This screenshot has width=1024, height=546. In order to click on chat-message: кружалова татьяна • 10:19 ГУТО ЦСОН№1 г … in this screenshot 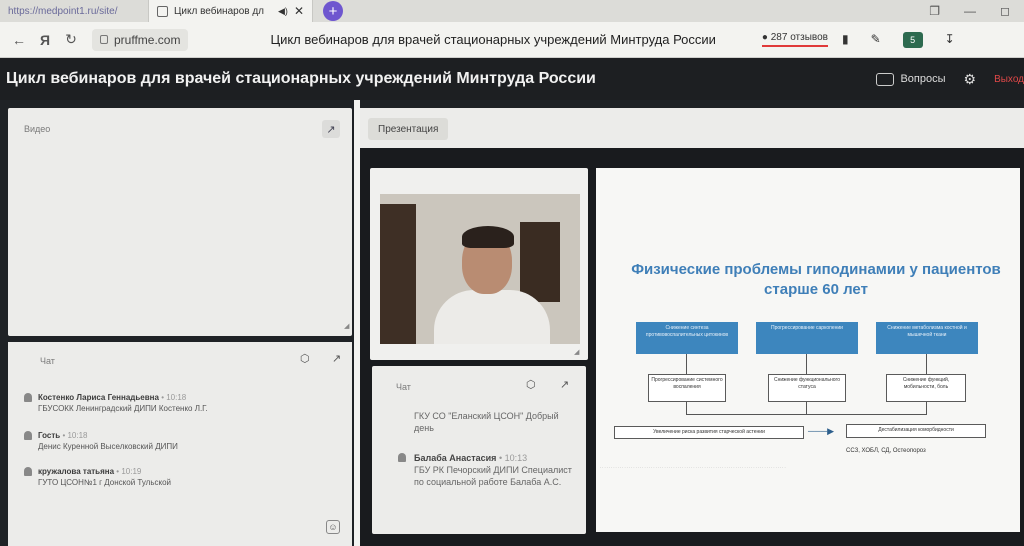, I will do `click(181, 477)`.